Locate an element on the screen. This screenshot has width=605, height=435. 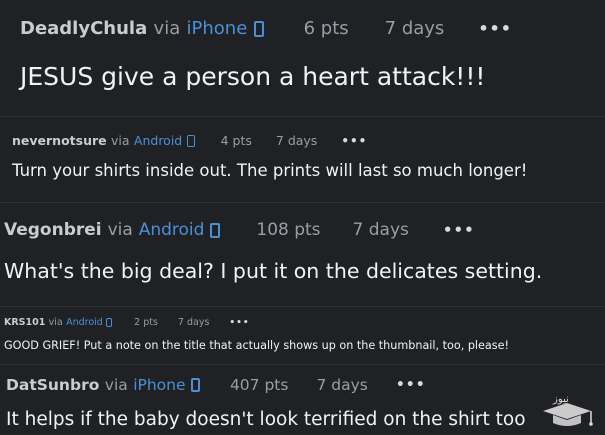
username-link: DatSunbro is located at coordinates (52, 385).